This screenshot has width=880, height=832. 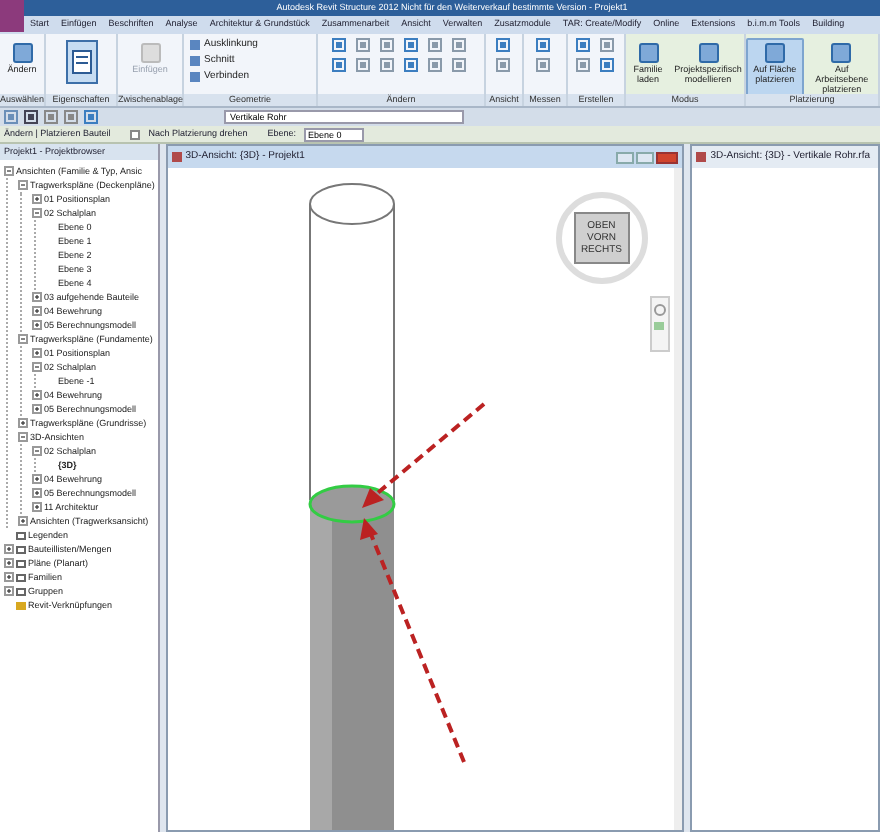 What do you see at coordinates (21, 591) in the screenshot?
I see `group-icon` at bounding box center [21, 591].